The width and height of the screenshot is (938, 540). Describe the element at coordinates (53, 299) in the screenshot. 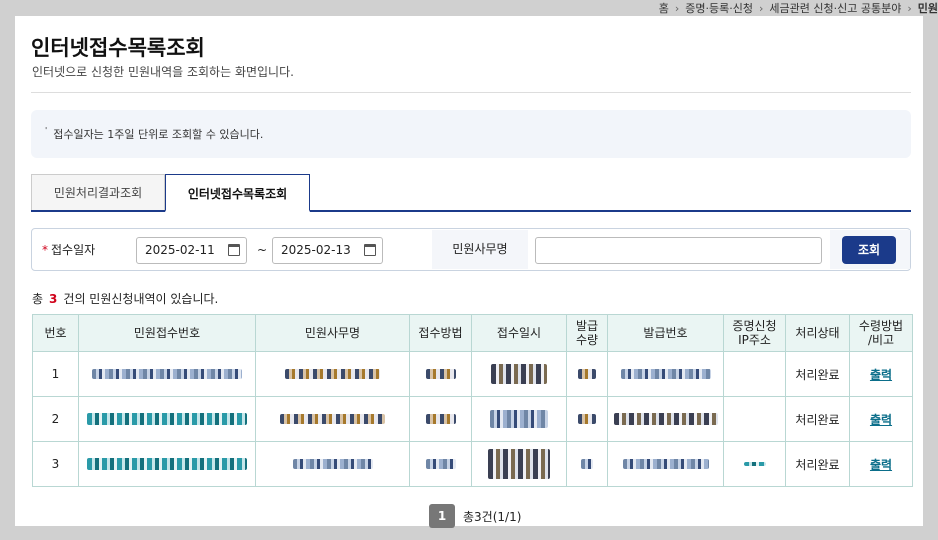

I see `result-count-number: 3` at that location.